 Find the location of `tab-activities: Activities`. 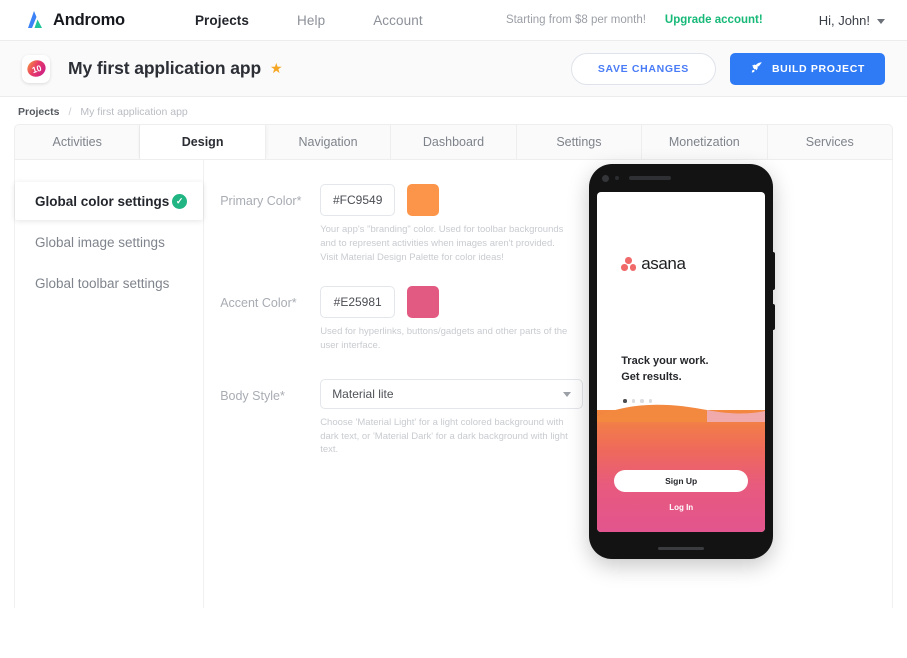

tab-activities: Activities is located at coordinates (78, 142).